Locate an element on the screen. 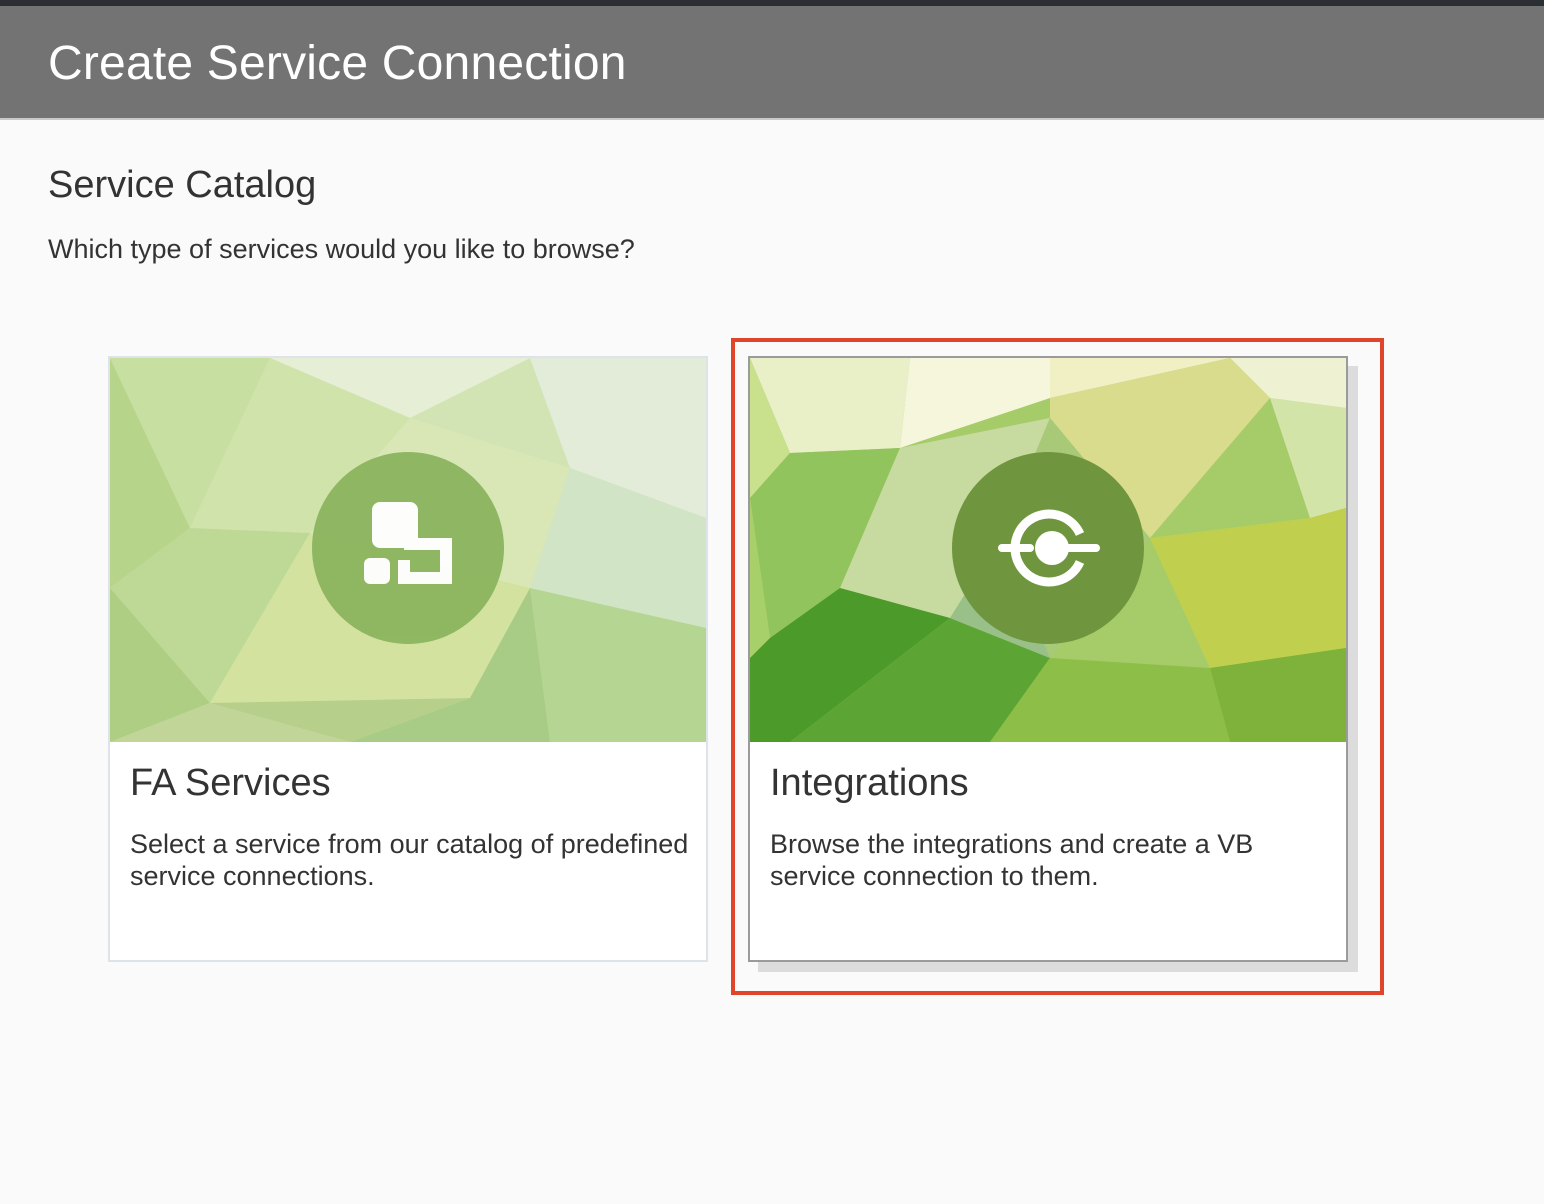 Image resolution: width=1544 pixels, height=1204 pixels. integration-connector-icon is located at coordinates (1049, 548).